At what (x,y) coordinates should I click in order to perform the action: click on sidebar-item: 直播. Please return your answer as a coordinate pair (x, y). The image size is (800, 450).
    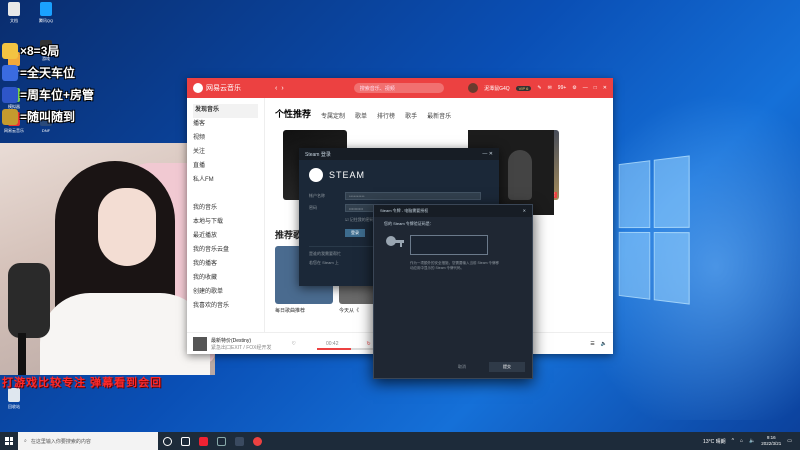
    Looking at the image, I should click on (225, 167).